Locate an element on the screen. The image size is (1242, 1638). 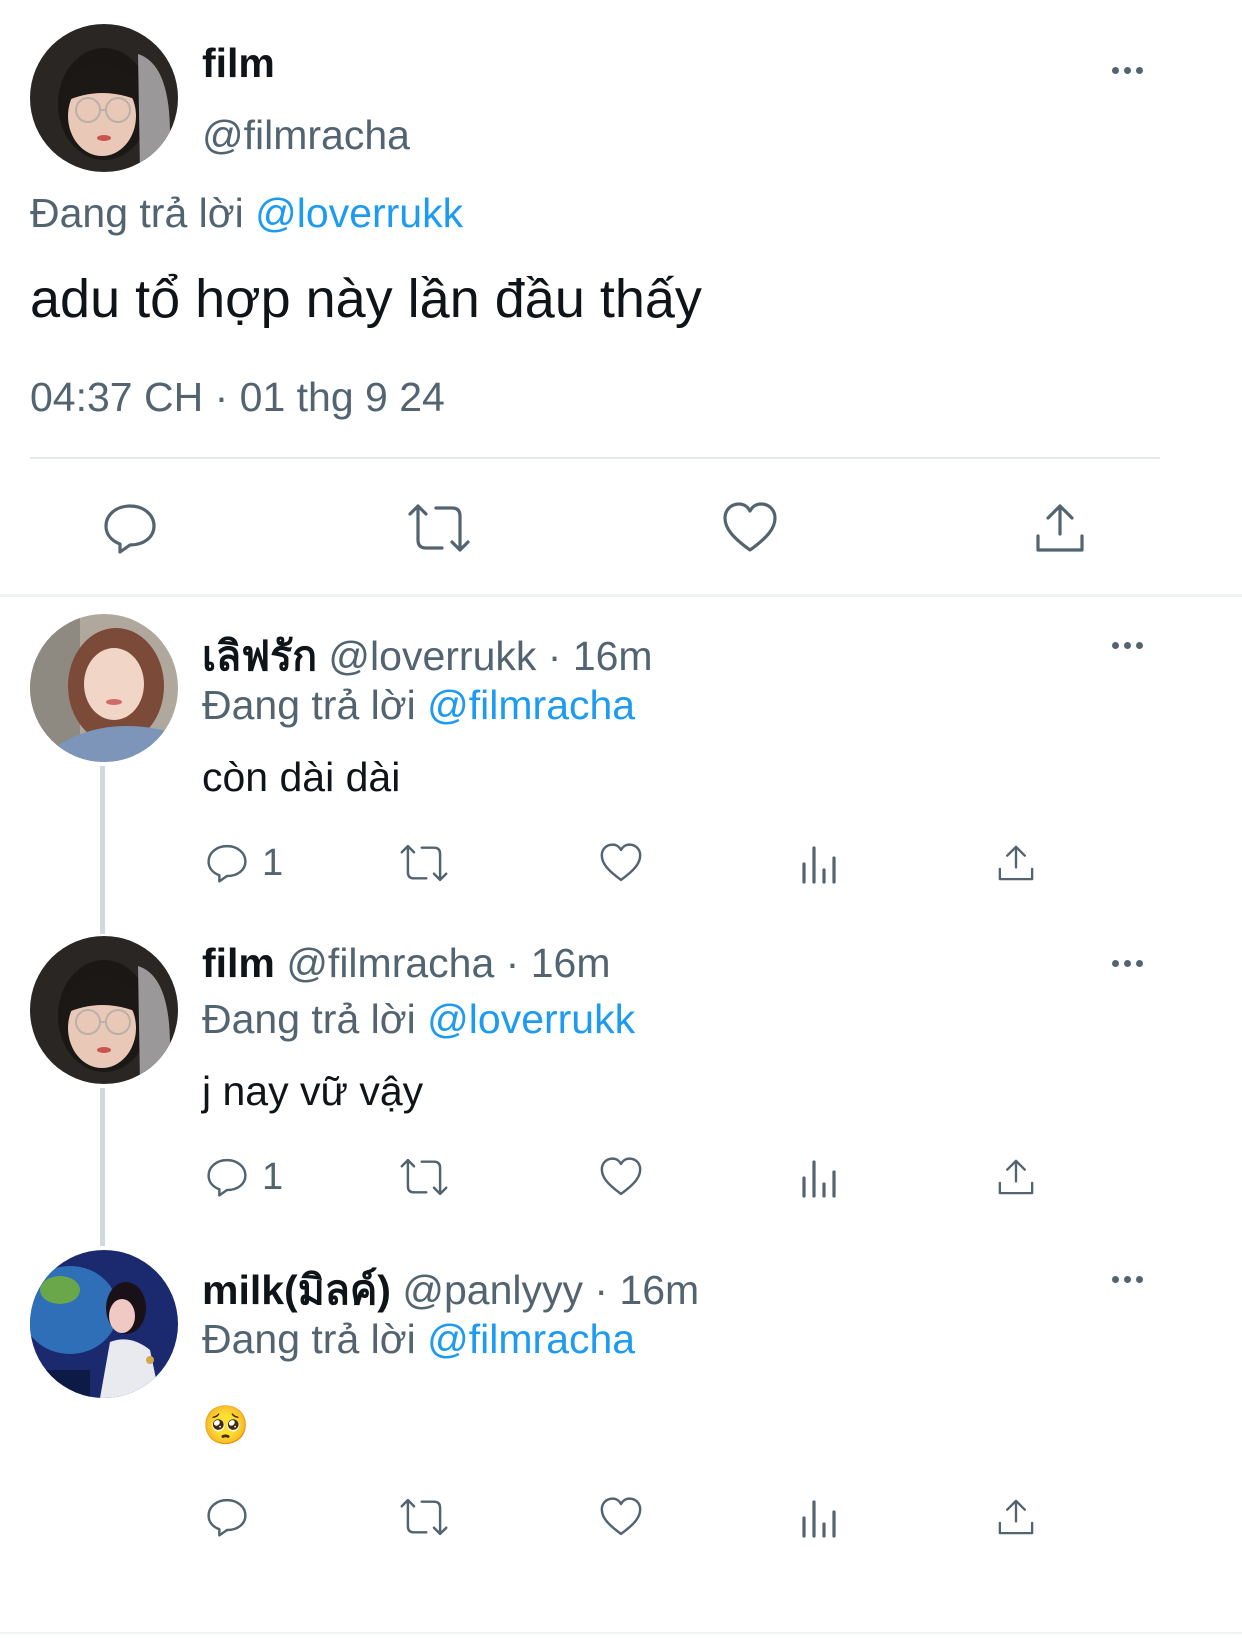
reply-header: เลิฟรัก @loverrukk · 16m is located at coordinates (427, 656).